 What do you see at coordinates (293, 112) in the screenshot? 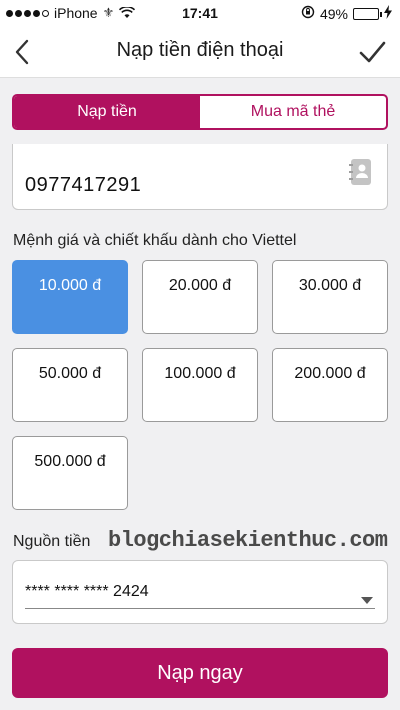
I see `tab-mua-ma-the: Mua mã thẻ` at bounding box center [293, 112].